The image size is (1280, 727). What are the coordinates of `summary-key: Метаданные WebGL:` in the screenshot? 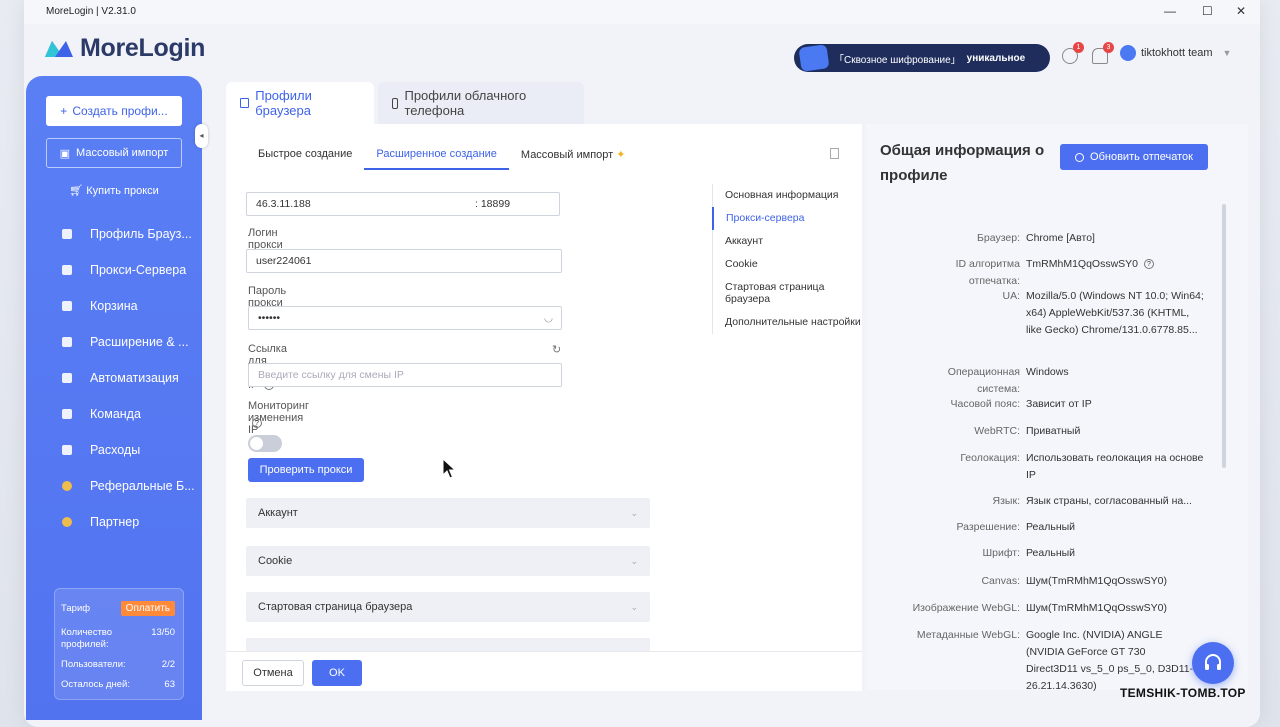 It's located at (968, 635).